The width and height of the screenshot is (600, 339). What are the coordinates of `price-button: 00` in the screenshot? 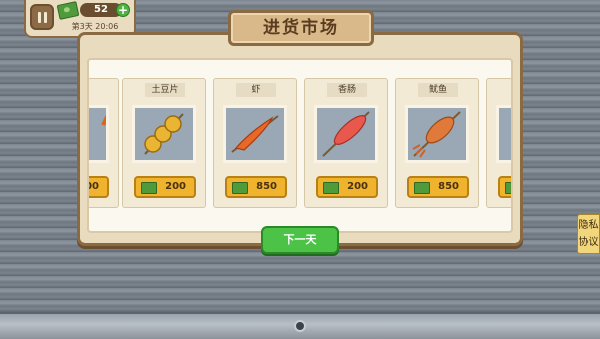 It's located at (99, 187).